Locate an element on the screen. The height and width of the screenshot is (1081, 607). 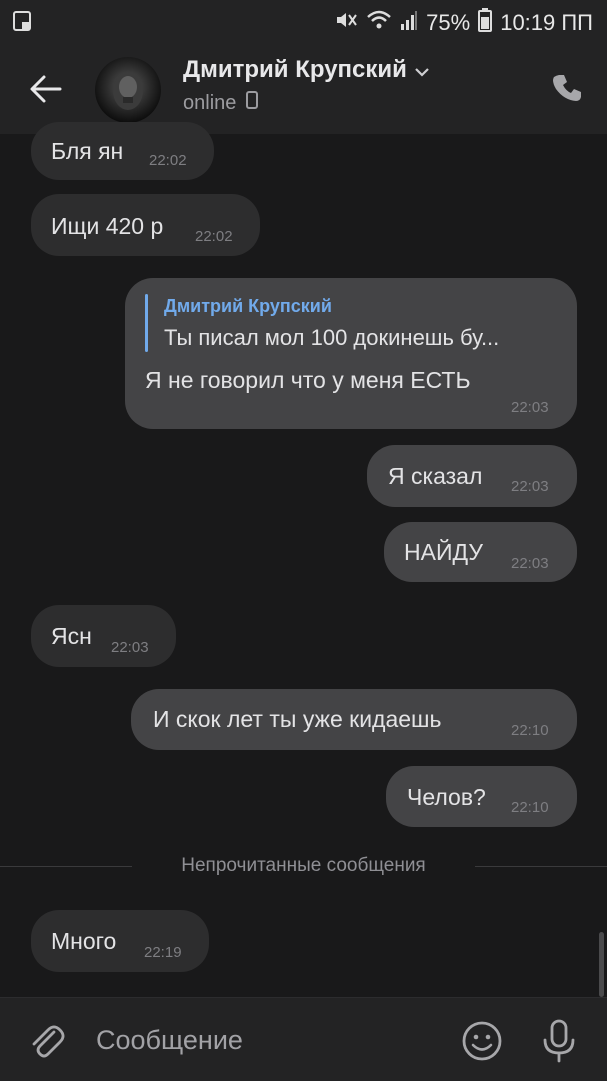
message-incoming: Ясн 22:03 is located at coordinates (103, 636).